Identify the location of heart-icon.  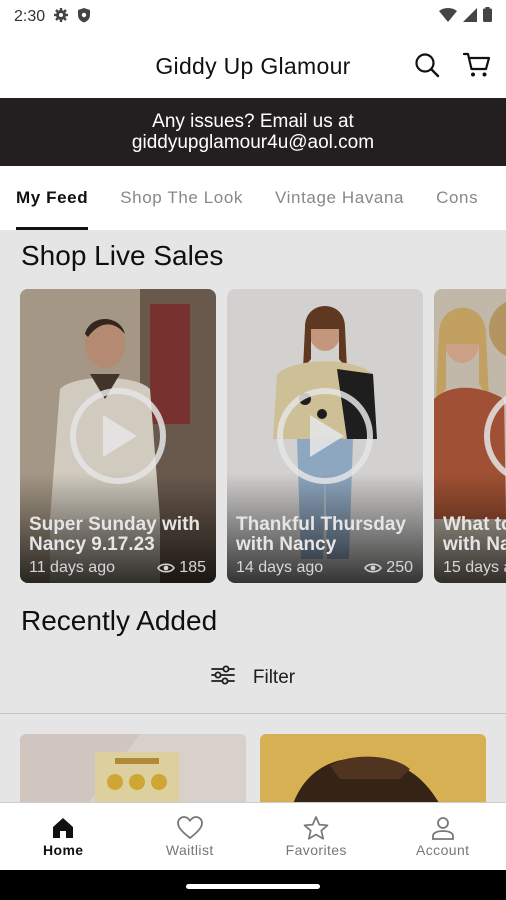
(189, 827).